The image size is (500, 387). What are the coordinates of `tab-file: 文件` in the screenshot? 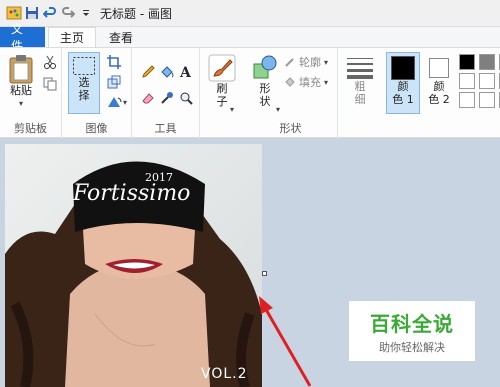 It's located at (22, 37).